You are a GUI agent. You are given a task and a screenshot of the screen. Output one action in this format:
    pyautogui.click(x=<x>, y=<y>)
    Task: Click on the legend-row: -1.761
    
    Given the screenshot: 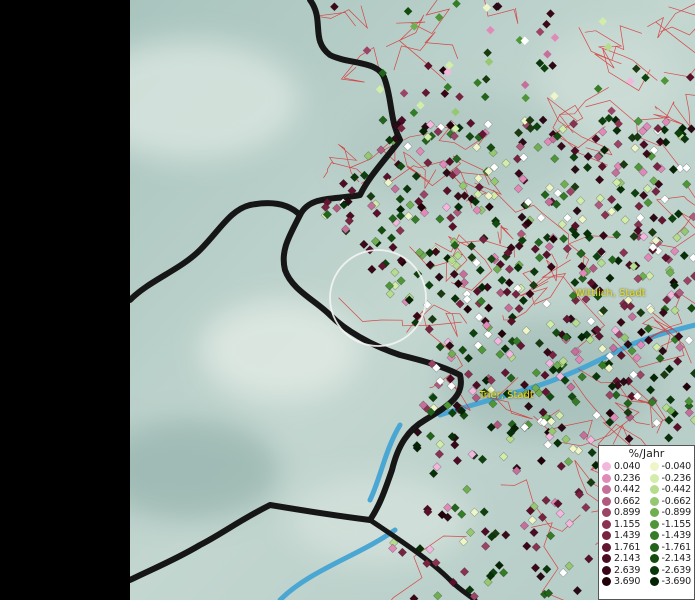 What is the action you would take?
    pyautogui.click(x=671, y=548)
    